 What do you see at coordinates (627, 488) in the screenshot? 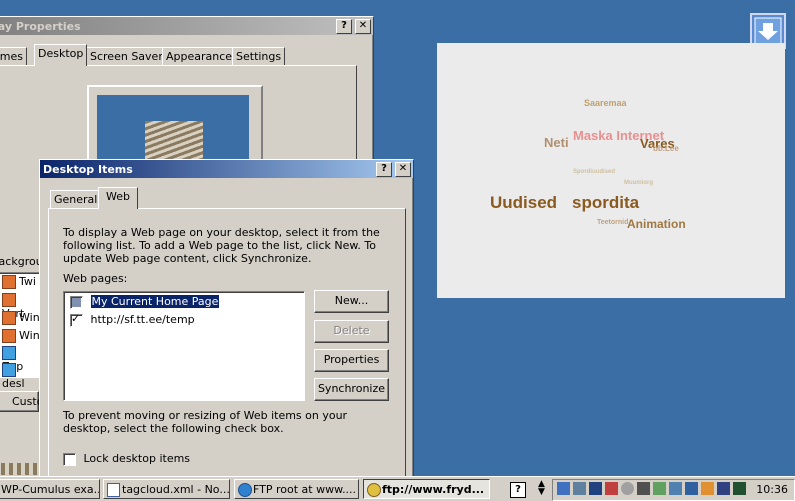
I see `security-tray-icon` at bounding box center [627, 488].